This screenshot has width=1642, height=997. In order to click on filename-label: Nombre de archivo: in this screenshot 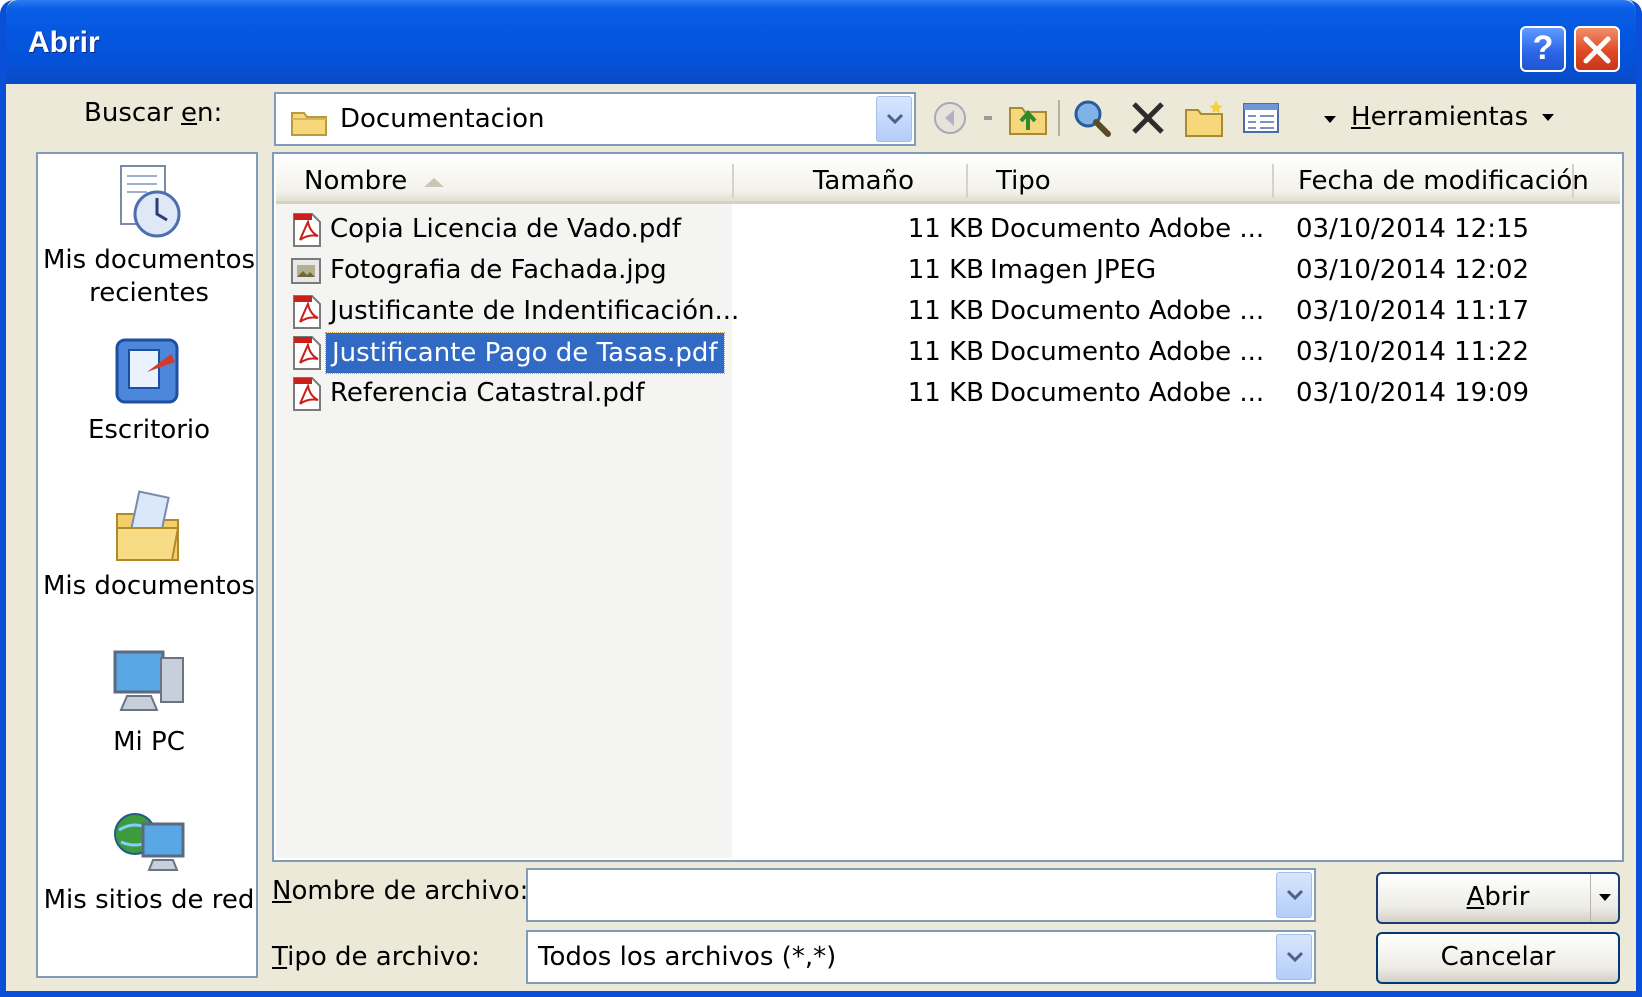, I will do `click(400, 891)`.